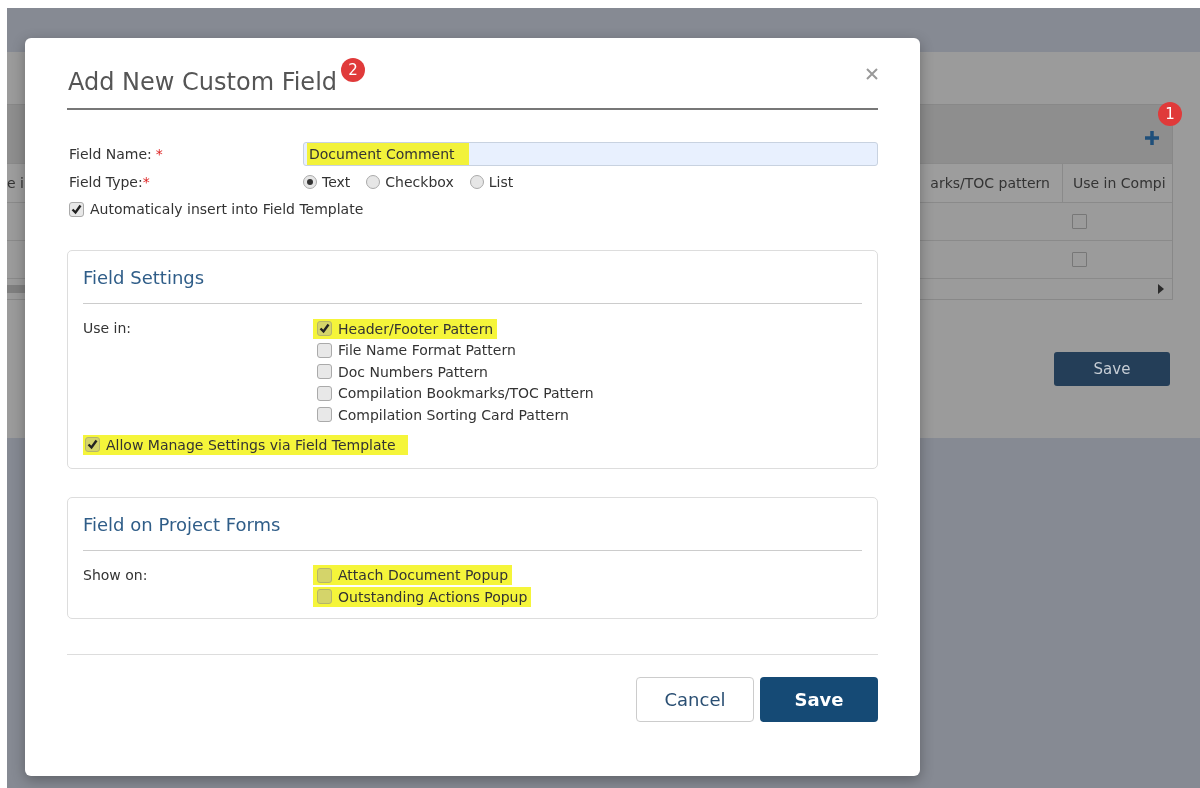  What do you see at coordinates (353, 70) in the screenshot?
I see `count-badge: 2` at bounding box center [353, 70].